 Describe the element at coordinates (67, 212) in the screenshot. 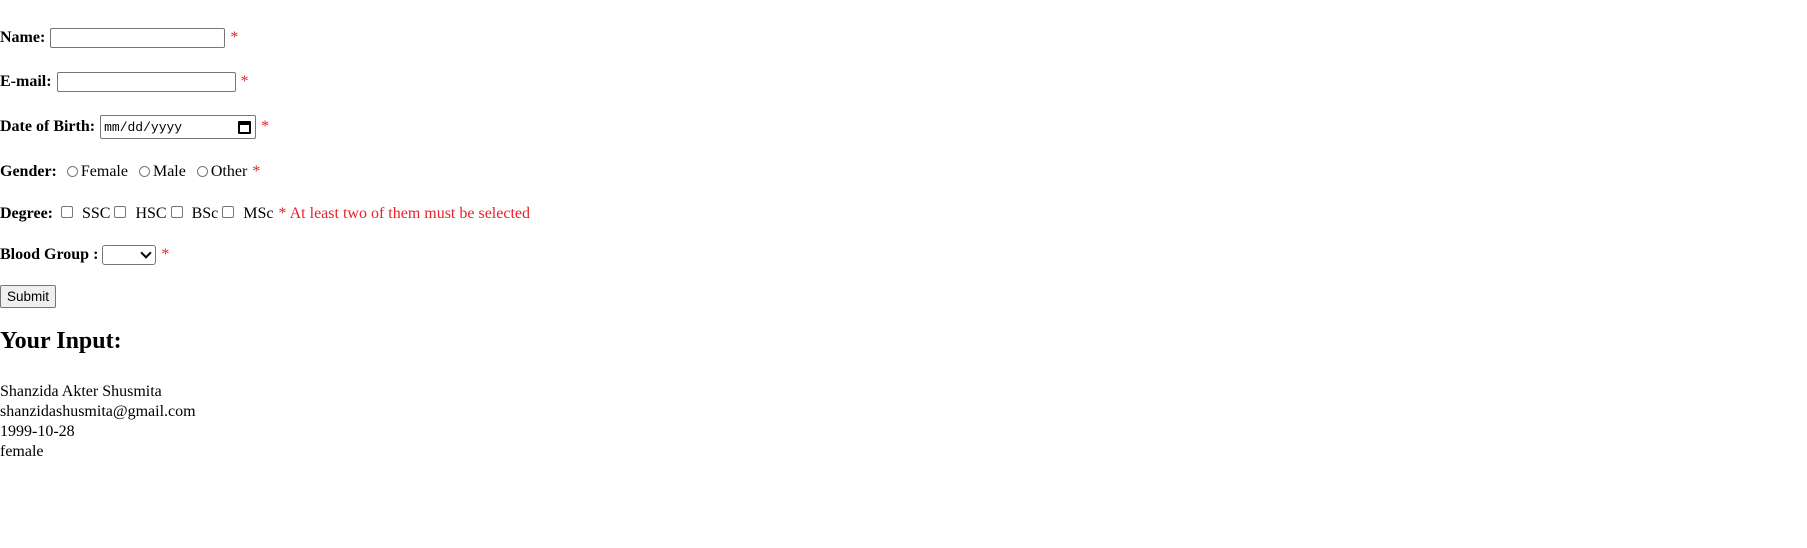

I see `degree-checkbox-ssc` at that location.